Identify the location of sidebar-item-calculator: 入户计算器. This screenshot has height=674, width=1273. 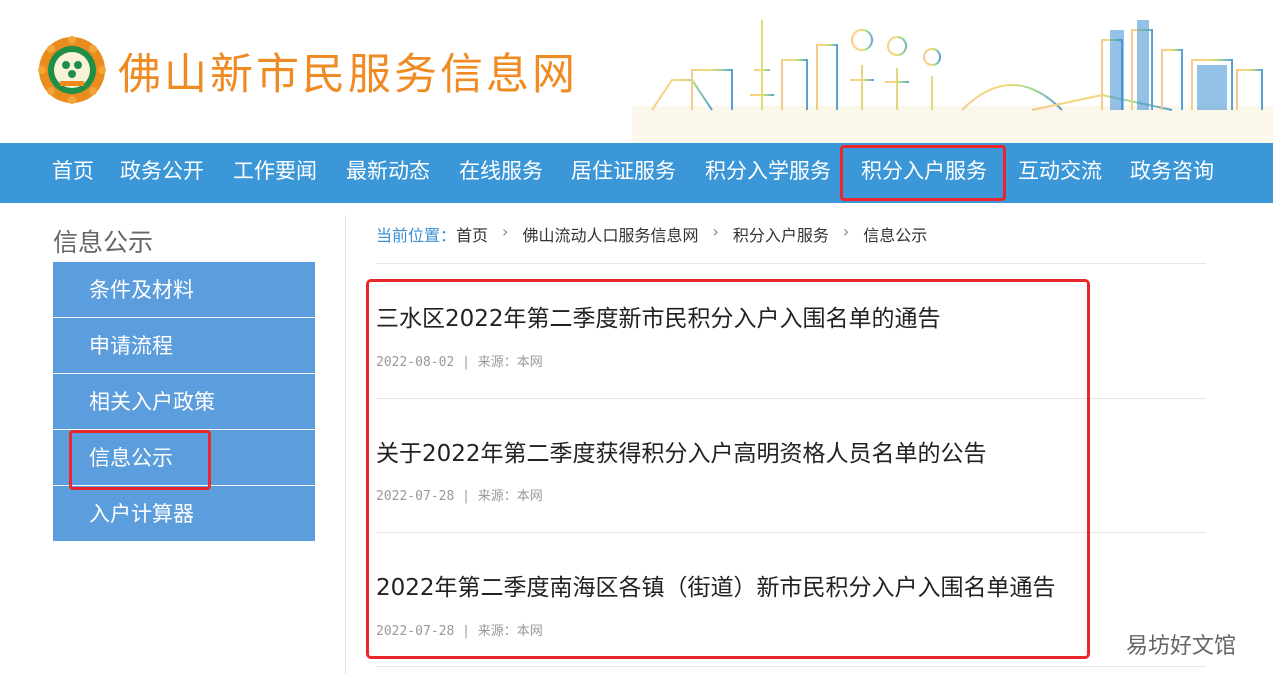
(184, 514).